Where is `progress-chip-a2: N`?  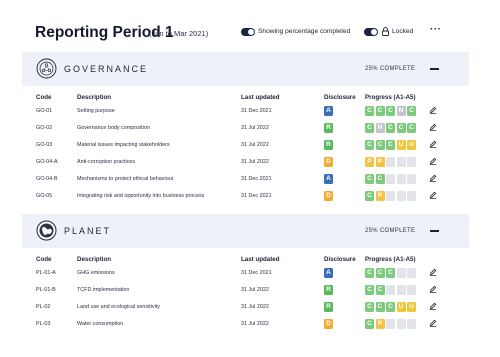
progress-chip-a2: N is located at coordinates (380, 128).